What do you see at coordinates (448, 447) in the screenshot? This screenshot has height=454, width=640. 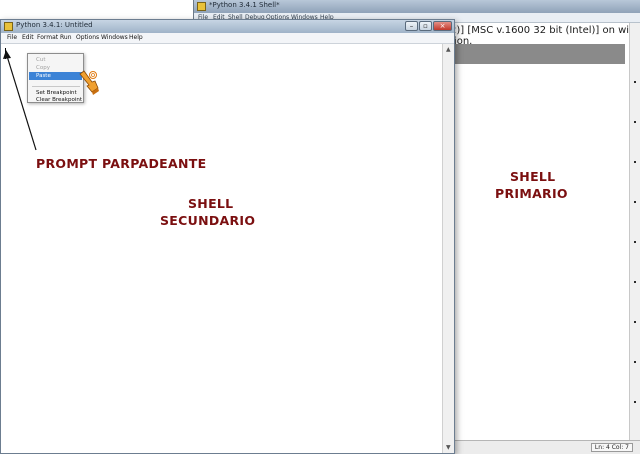 I see `scroll-down-icon: ▼` at bounding box center [448, 447].